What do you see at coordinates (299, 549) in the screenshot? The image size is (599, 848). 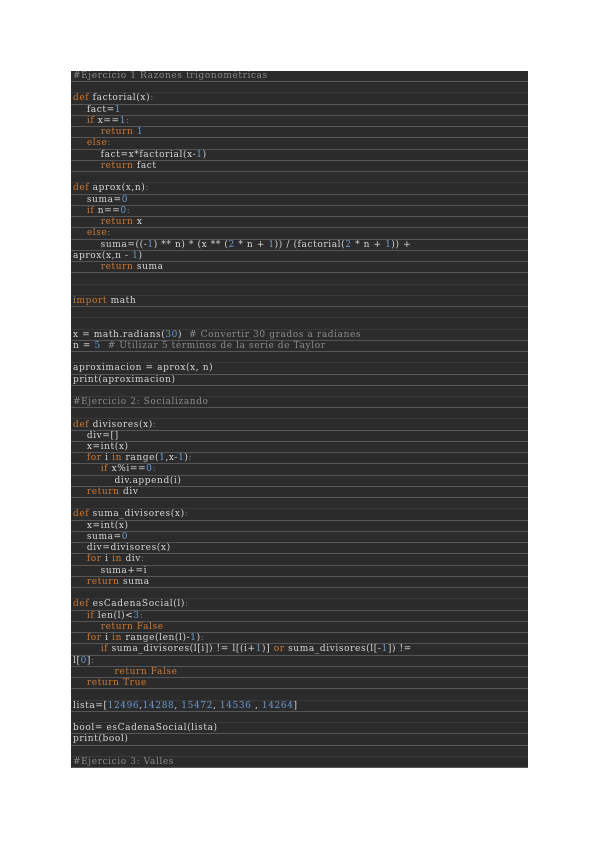 I see `code-line: div=divisores(x)` at bounding box center [299, 549].